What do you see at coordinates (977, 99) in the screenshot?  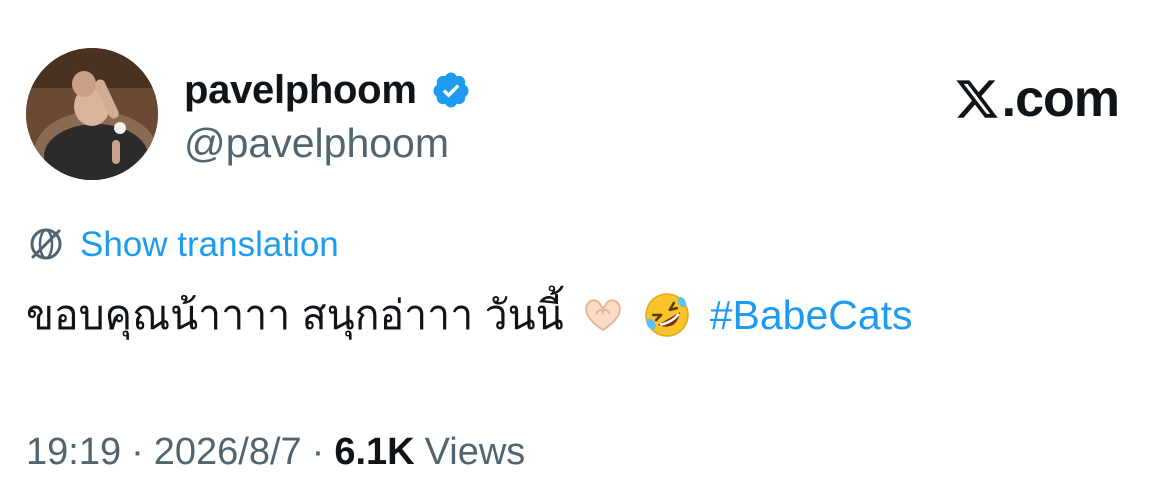 I see `x-logo-icon` at bounding box center [977, 99].